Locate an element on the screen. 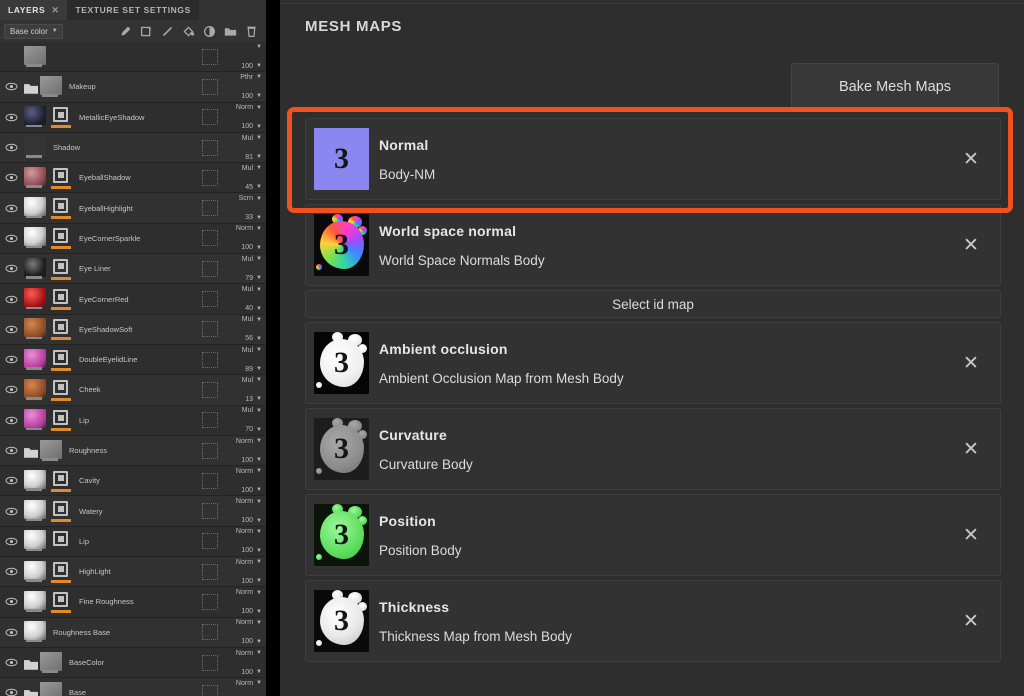  layer-opacity: 79 ▼ is located at coordinates (253, 278).